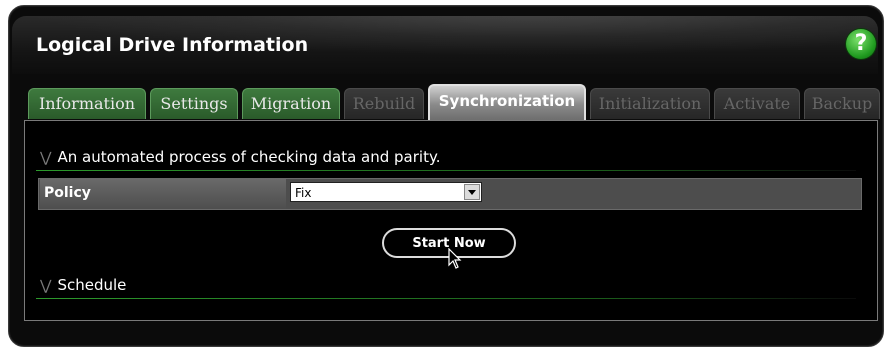  What do you see at coordinates (163, 193) in the screenshot?
I see `policy-label: Policy` at bounding box center [163, 193].